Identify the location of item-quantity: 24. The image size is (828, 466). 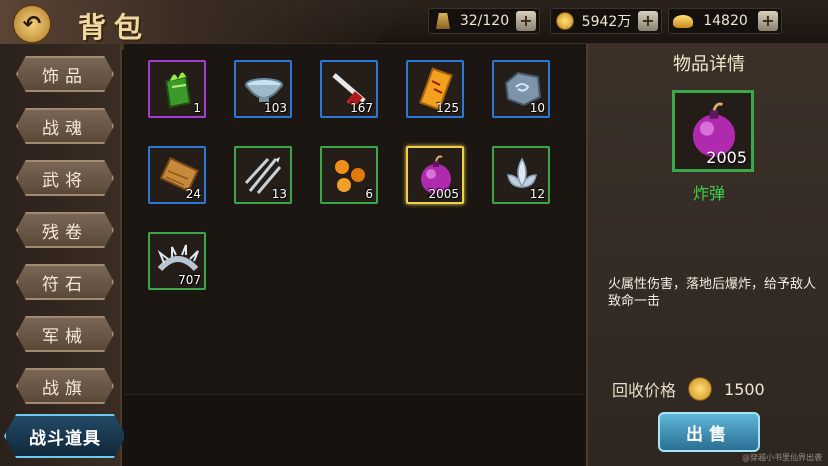
(193, 194).